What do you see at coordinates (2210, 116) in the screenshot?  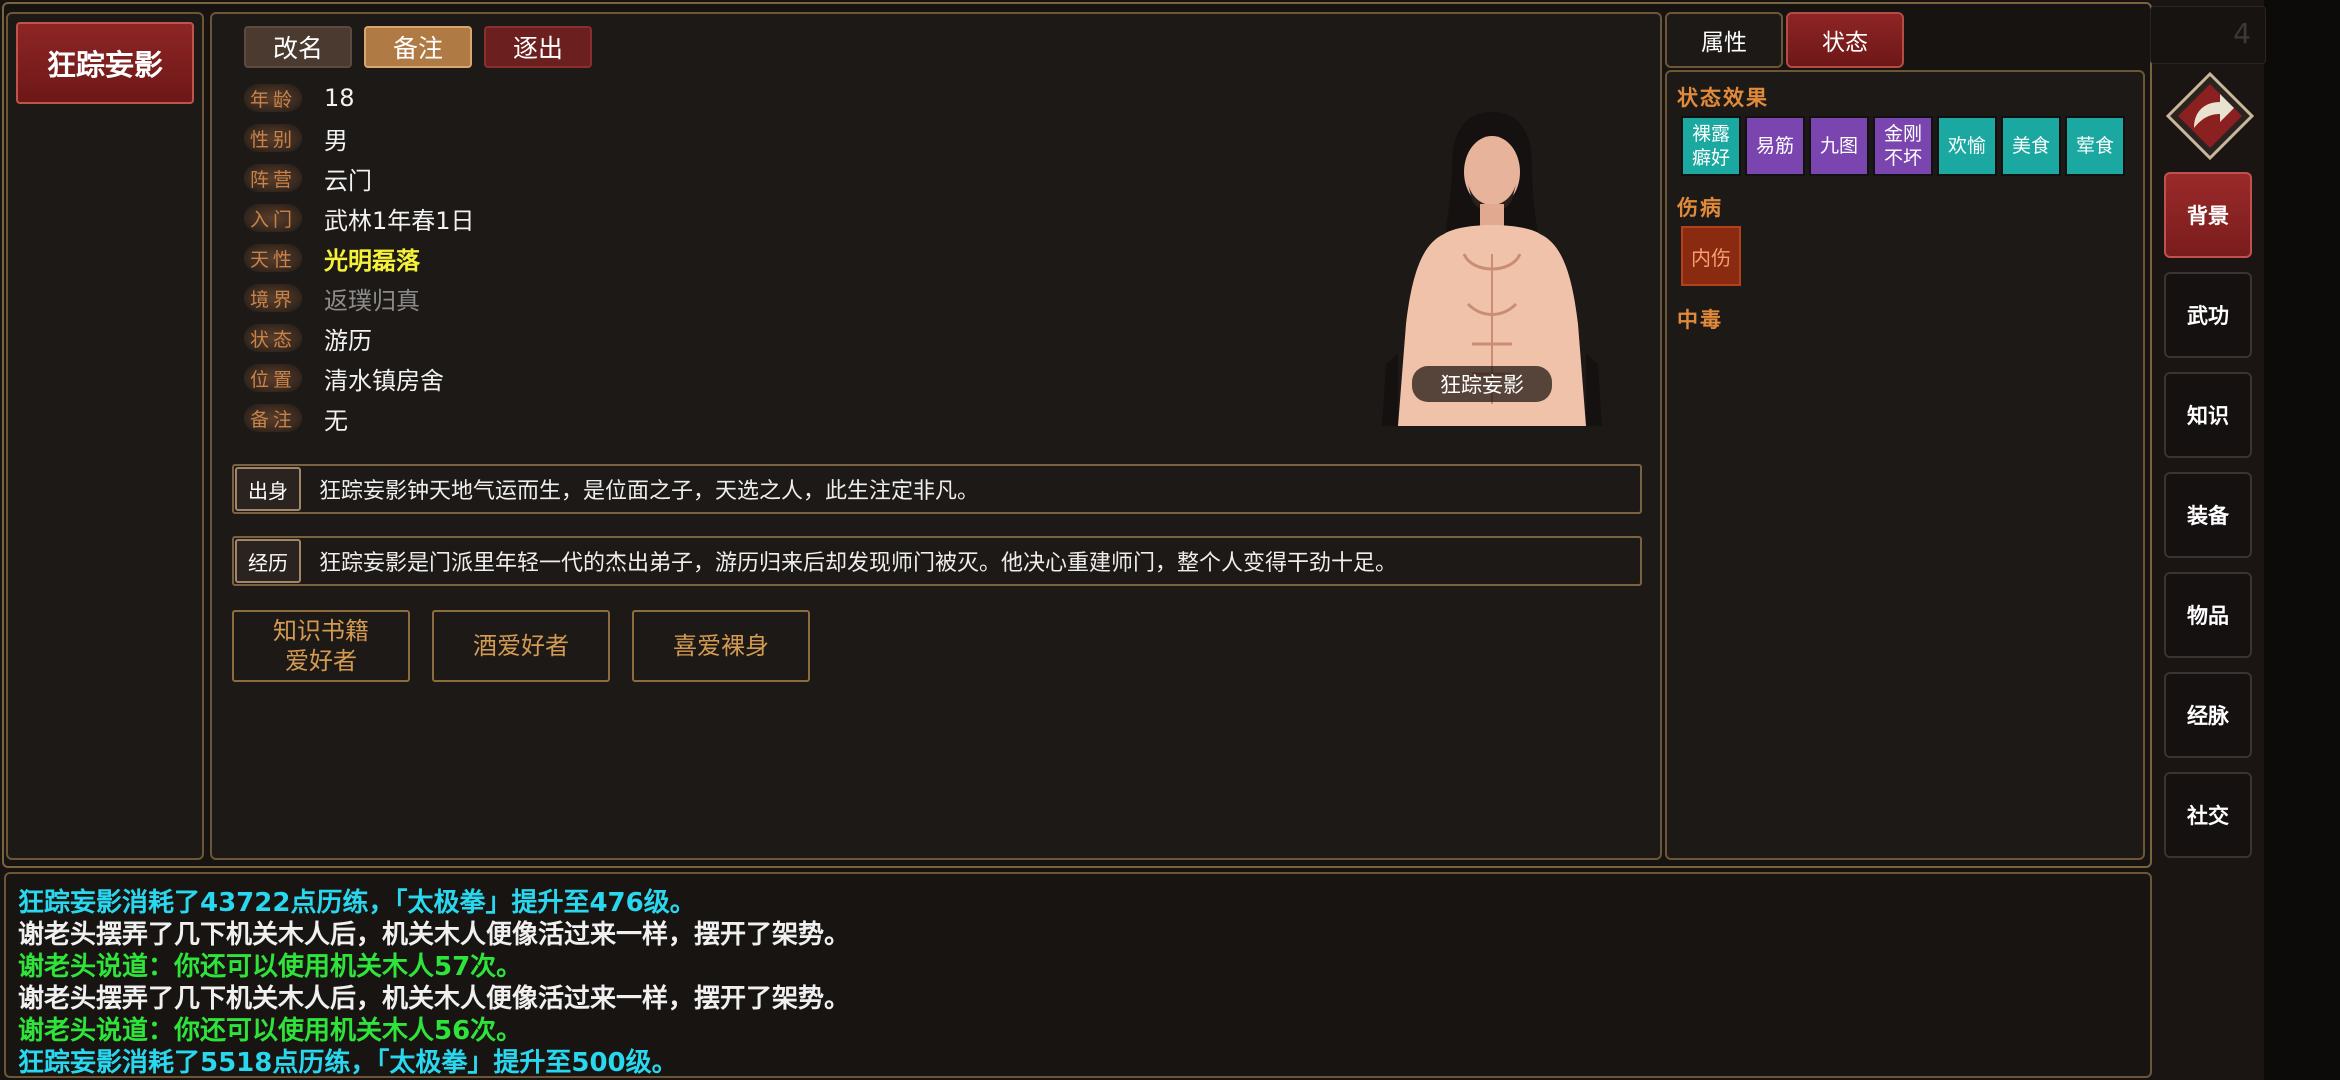 I see `back-arrow-icon` at bounding box center [2210, 116].